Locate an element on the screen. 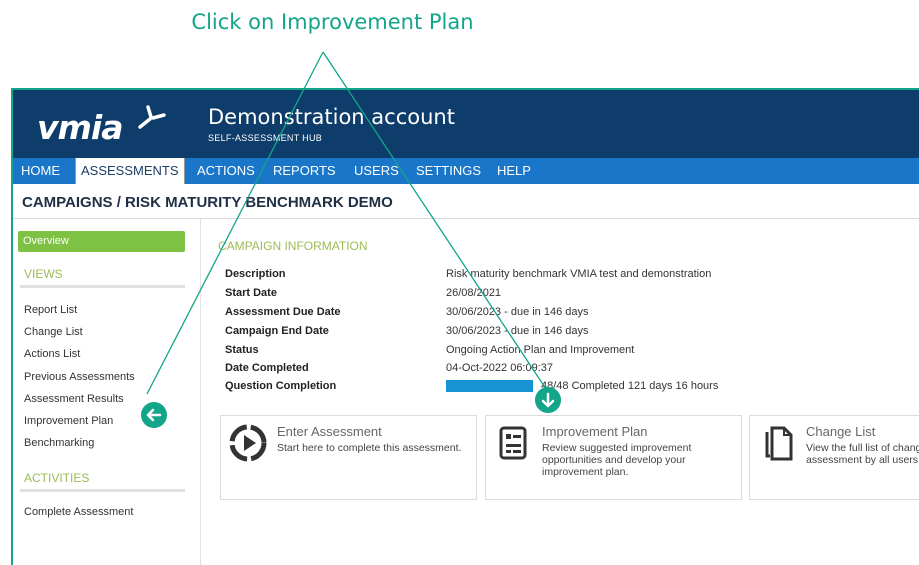 The image size is (919, 565). arrow-down-icon is located at coordinates (548, 400).